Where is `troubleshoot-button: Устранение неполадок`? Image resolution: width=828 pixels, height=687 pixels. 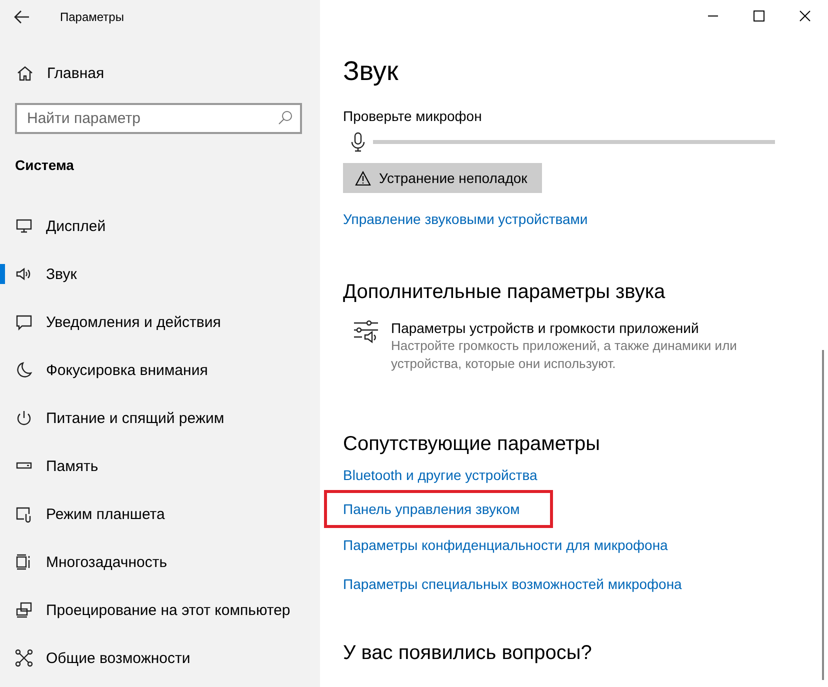 troubleshoot-button: Устранение неполадок is located at coordinates (442, 178).